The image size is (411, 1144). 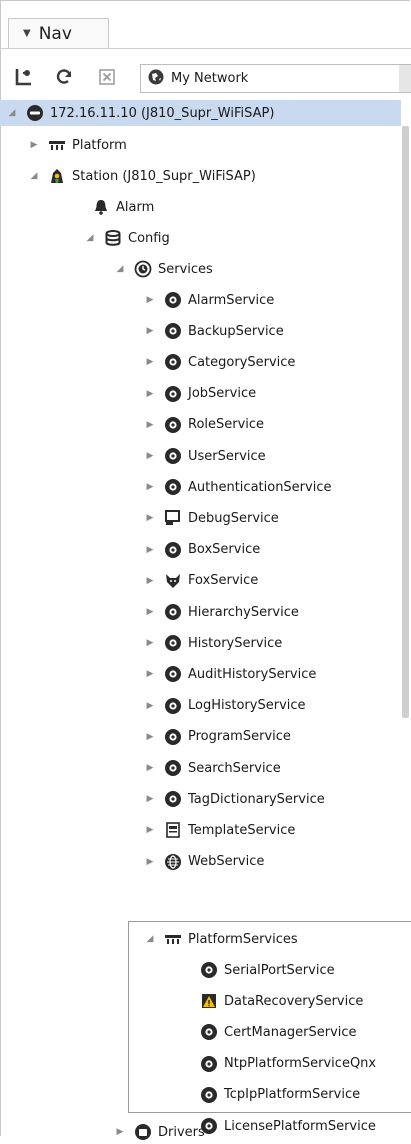 I want to click on tree-item-label: WebService, so click(x=226, y=862).